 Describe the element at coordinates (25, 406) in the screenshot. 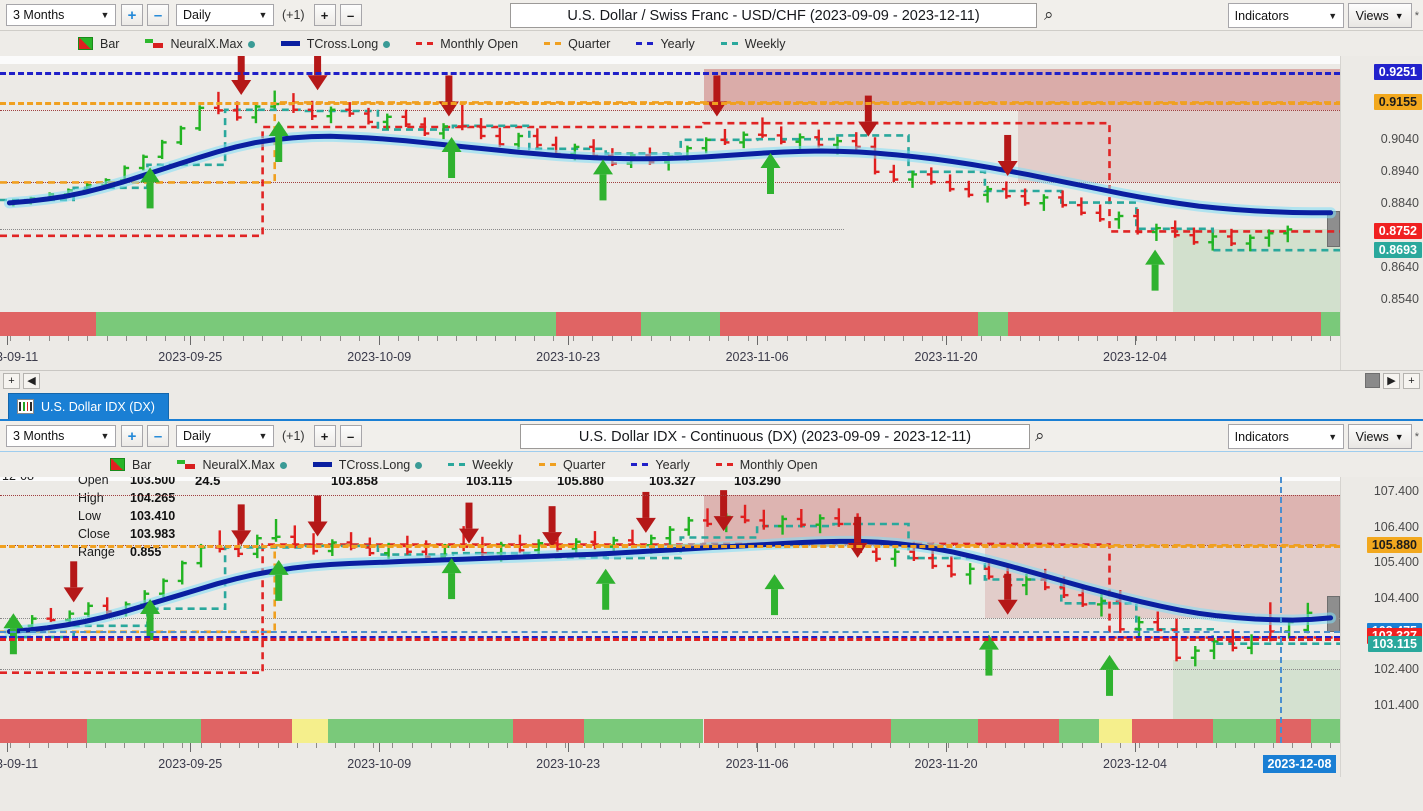

I see `candlestick-icon` at that location.